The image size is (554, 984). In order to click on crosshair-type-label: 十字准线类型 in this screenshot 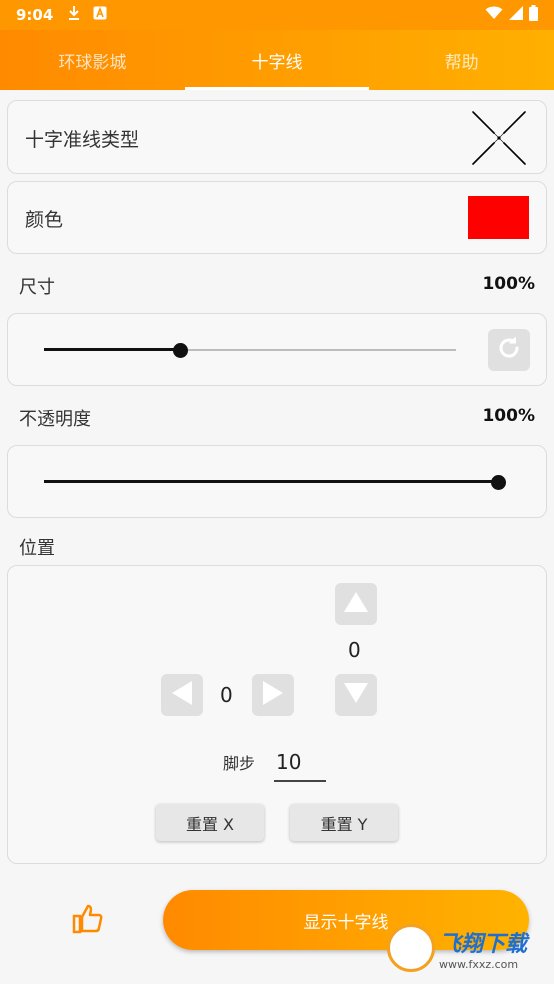, I will do `click(82, 140)`.